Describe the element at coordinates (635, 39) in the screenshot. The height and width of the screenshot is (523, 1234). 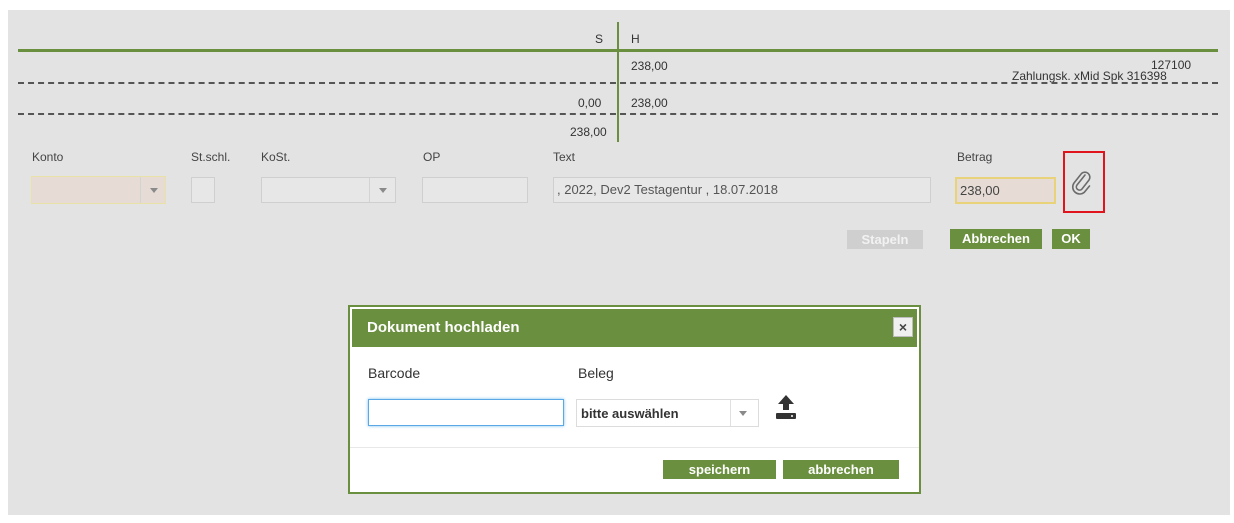
I see `column-h-header: H` at that location.